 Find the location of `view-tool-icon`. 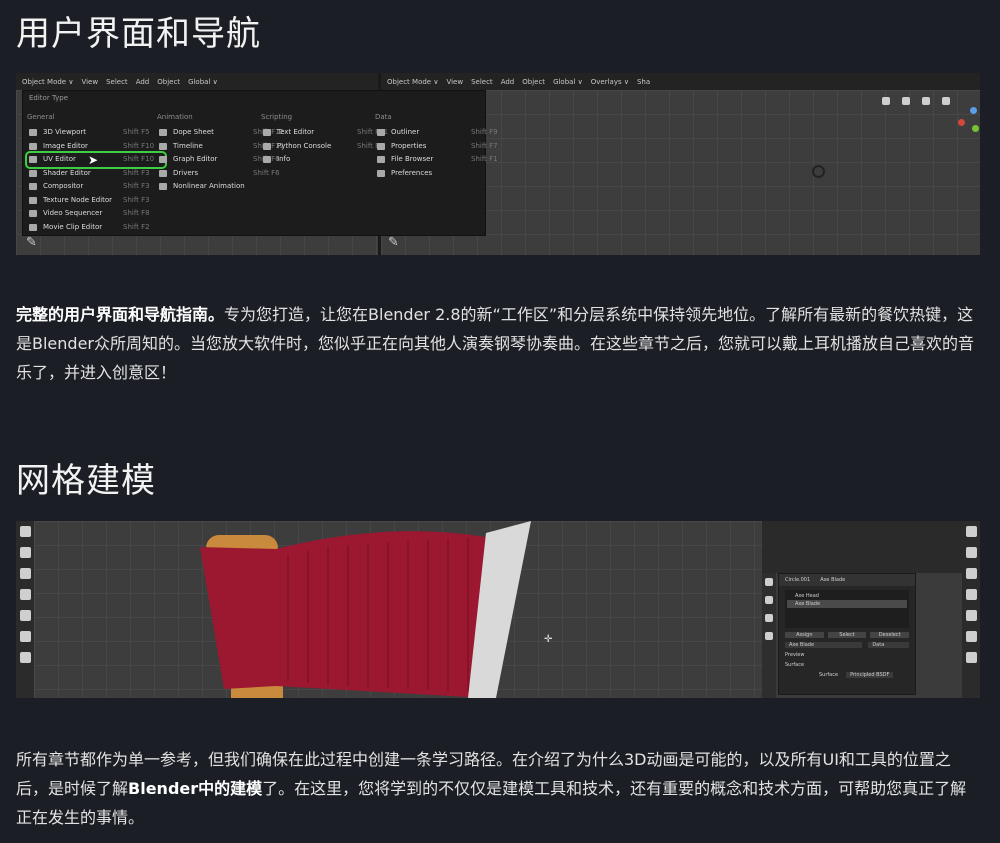

view-tool-icon is located at coordinates (971, 531).